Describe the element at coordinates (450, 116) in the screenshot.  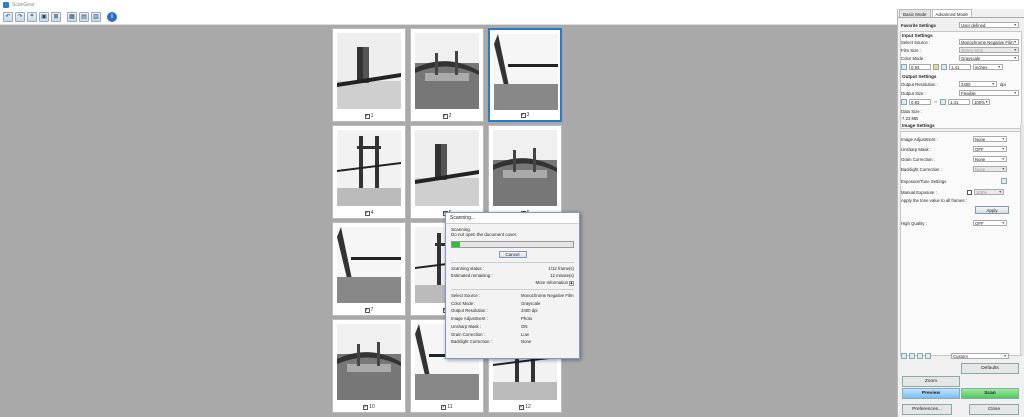
I see `frame-number: 2` at that location.